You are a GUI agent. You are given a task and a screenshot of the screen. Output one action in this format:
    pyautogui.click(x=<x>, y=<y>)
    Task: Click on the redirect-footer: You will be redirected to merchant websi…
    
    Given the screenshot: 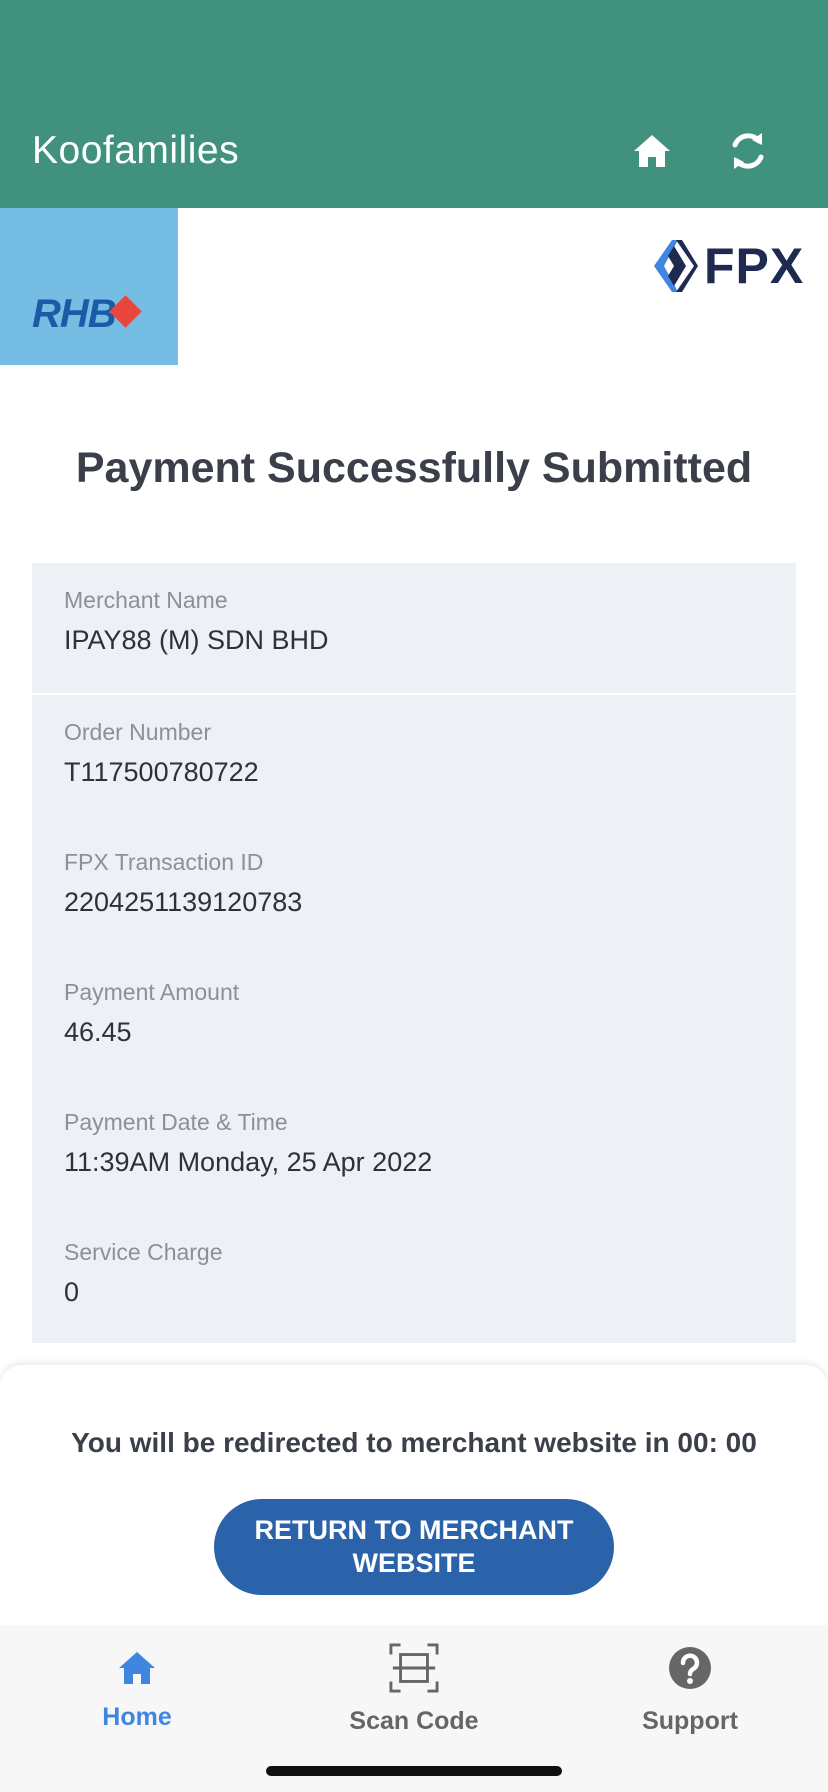 What is the action you would take?
    pyautogui.click(x=414, y=1495)
    